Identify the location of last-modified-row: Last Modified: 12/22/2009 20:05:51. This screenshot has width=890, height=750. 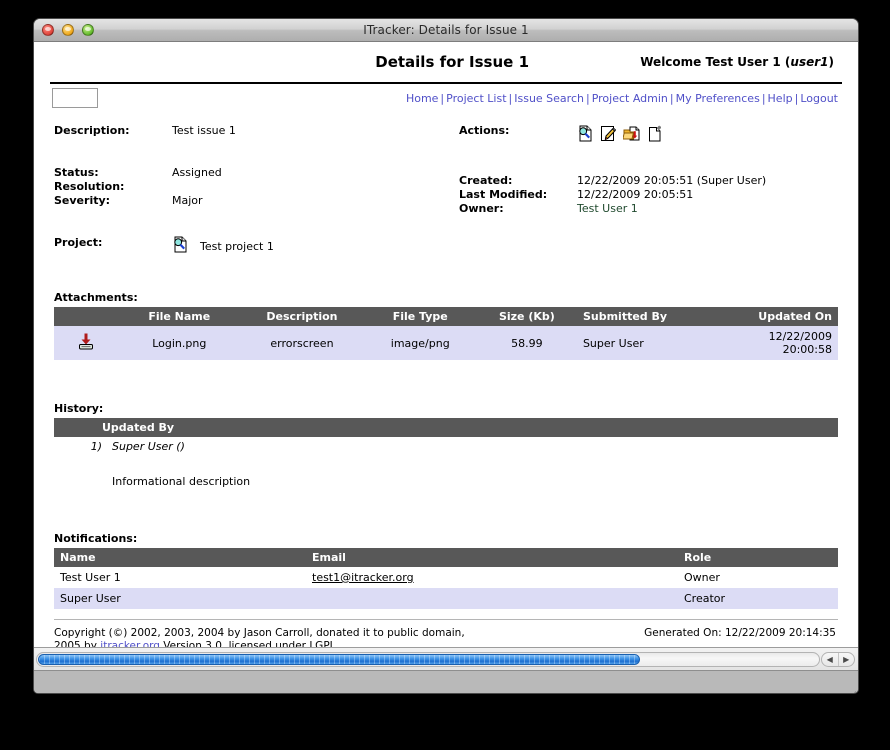
(648, 195).